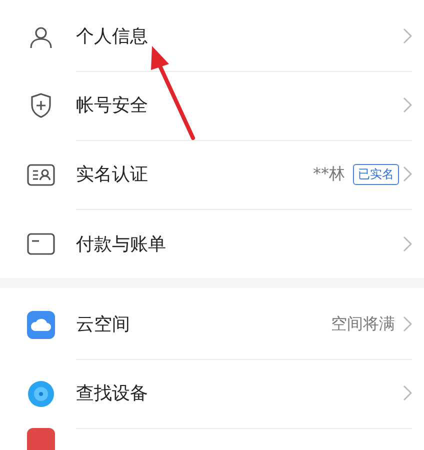 The width and height of the screenshot is (424, 450). I want to click on cloud-icon, so click(41, 324).